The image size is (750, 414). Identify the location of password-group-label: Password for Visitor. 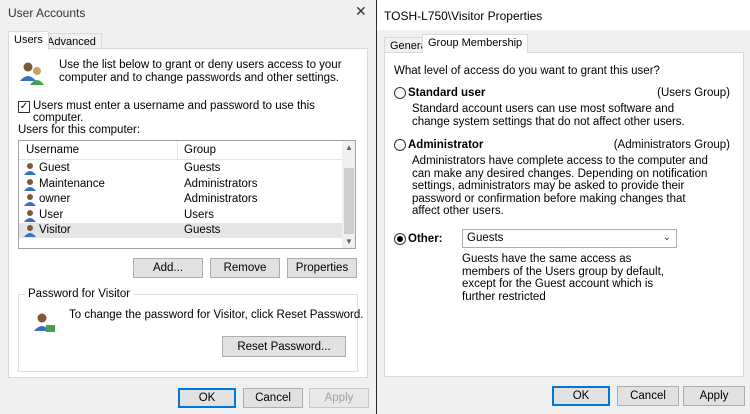
(79, 294).